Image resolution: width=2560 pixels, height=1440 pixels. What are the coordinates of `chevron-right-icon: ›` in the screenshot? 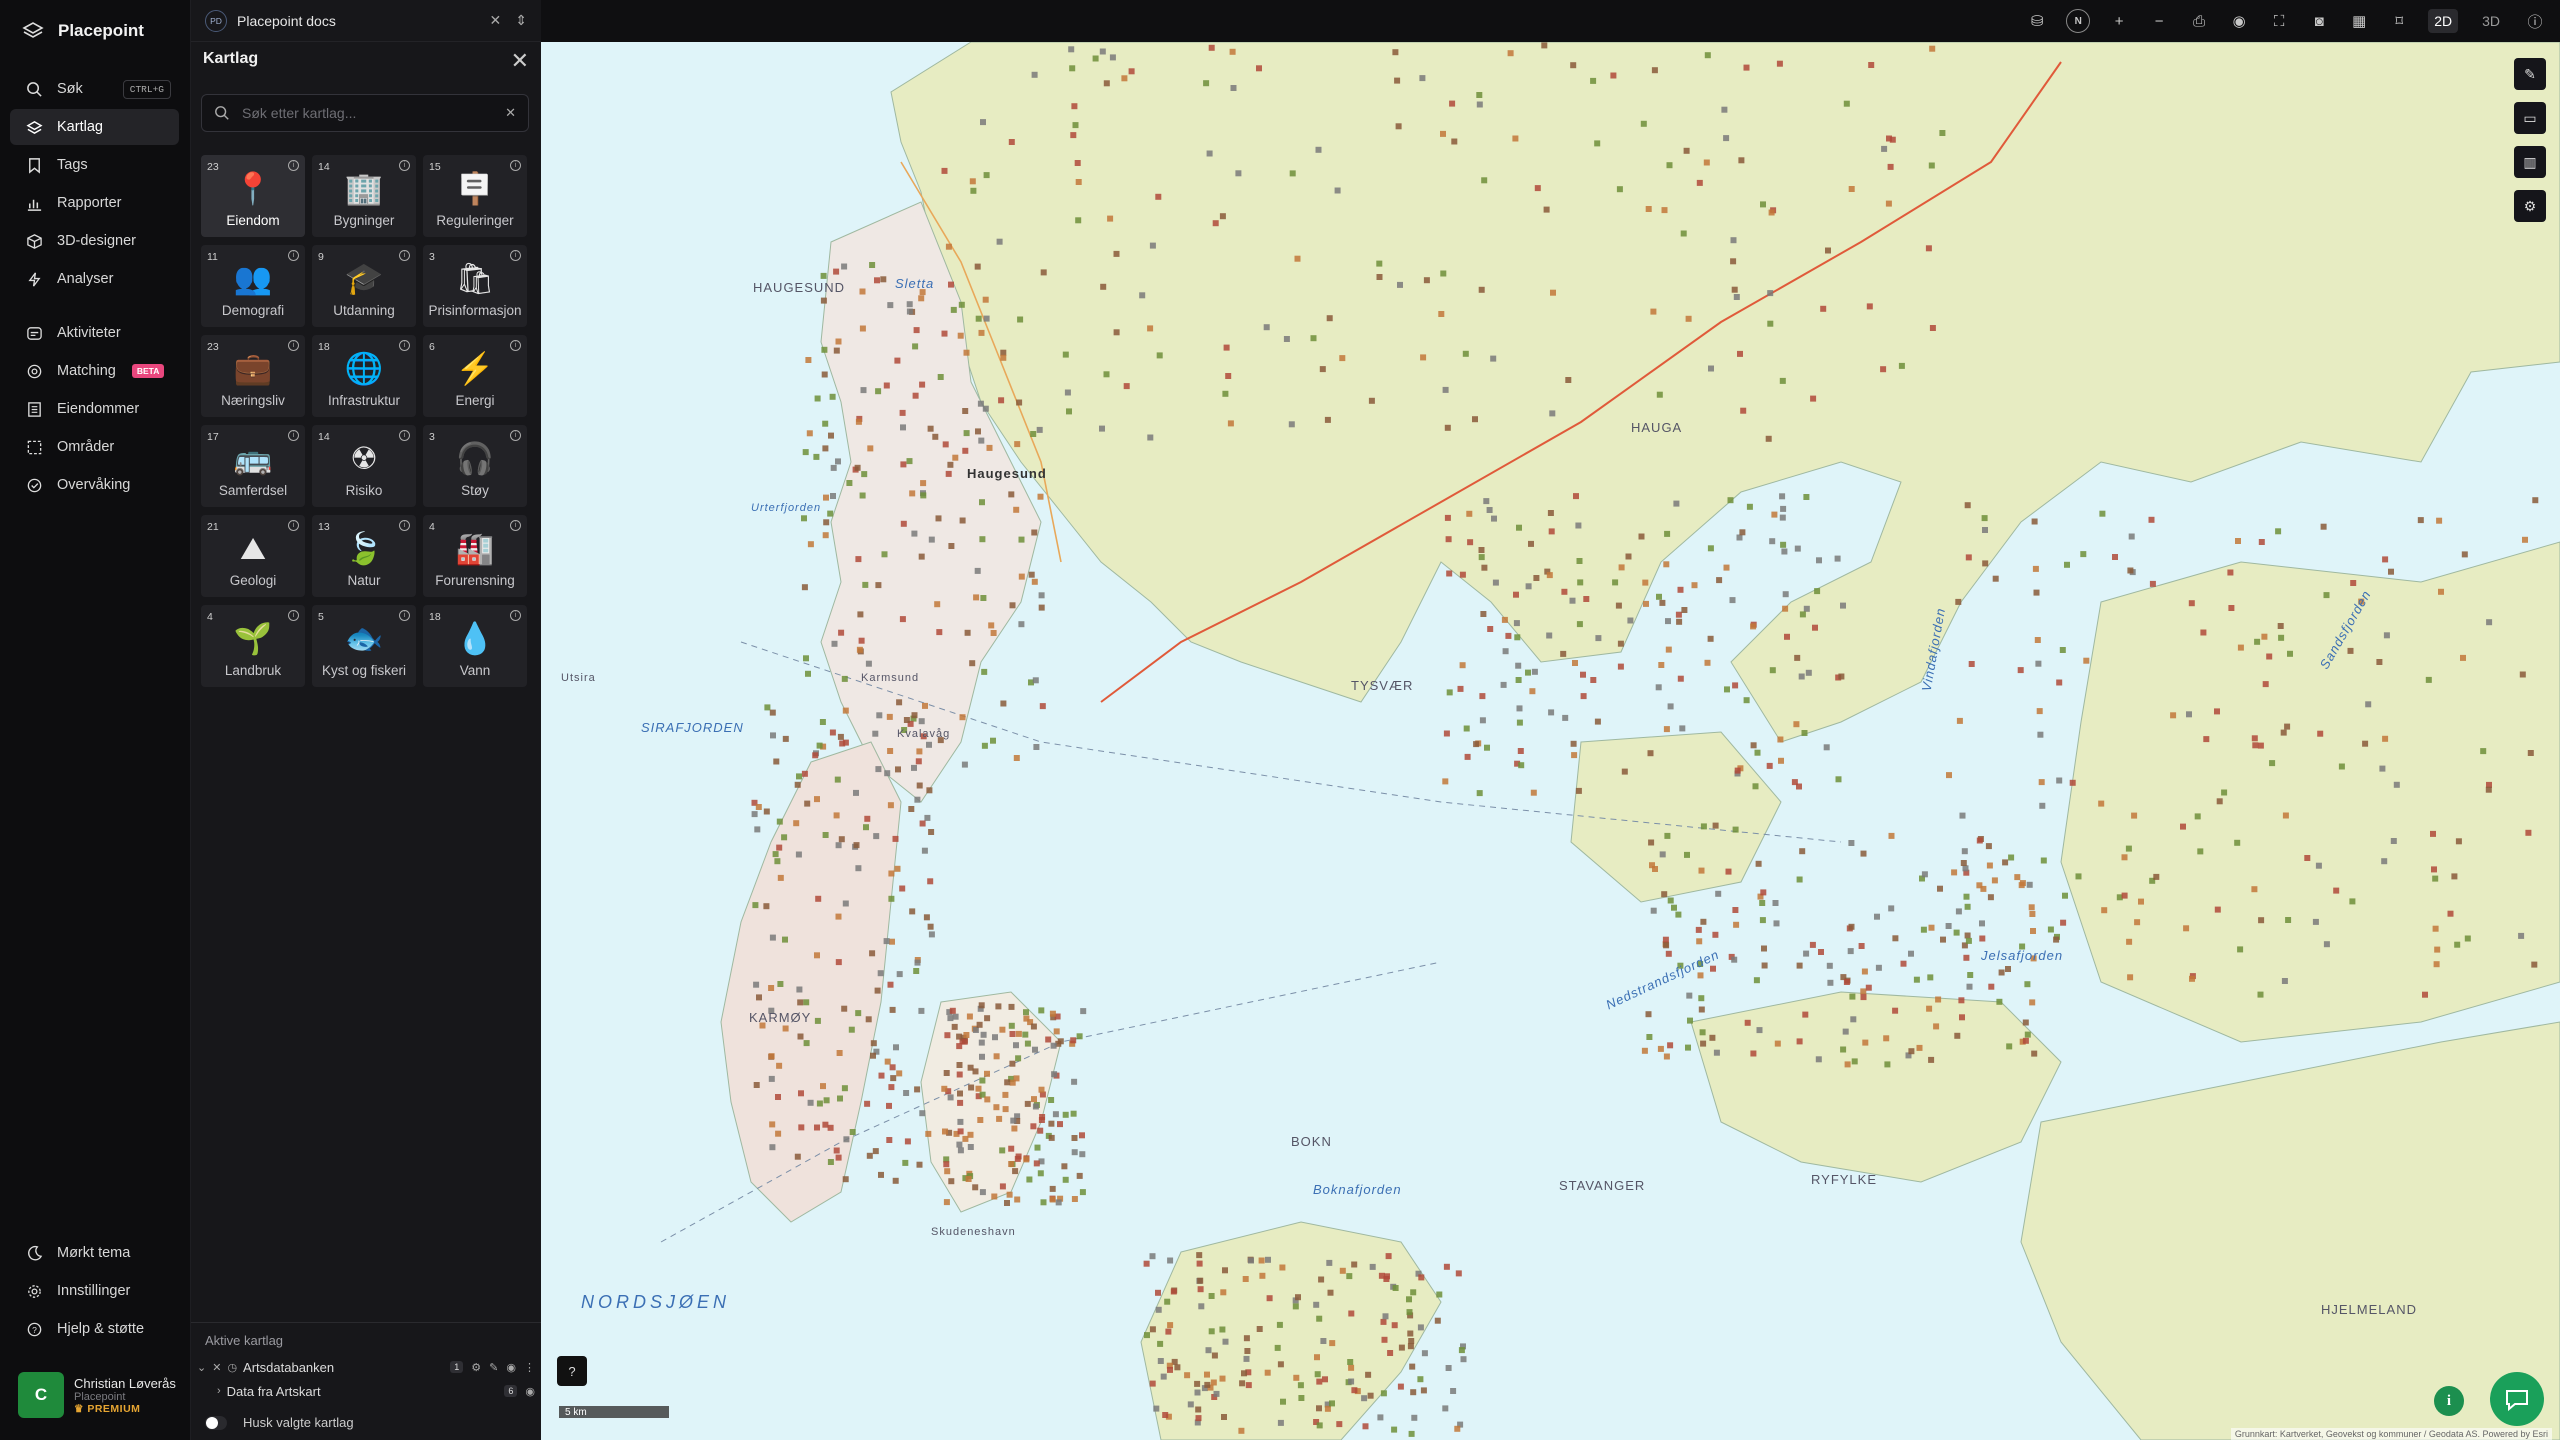 It's located at (219, 1391).